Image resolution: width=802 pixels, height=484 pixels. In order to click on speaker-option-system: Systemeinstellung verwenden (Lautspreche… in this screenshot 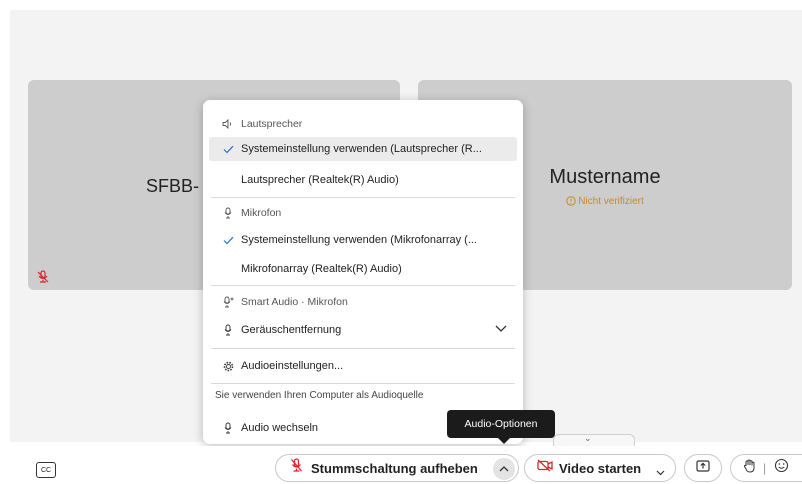, I will do `click(363, 149)`.